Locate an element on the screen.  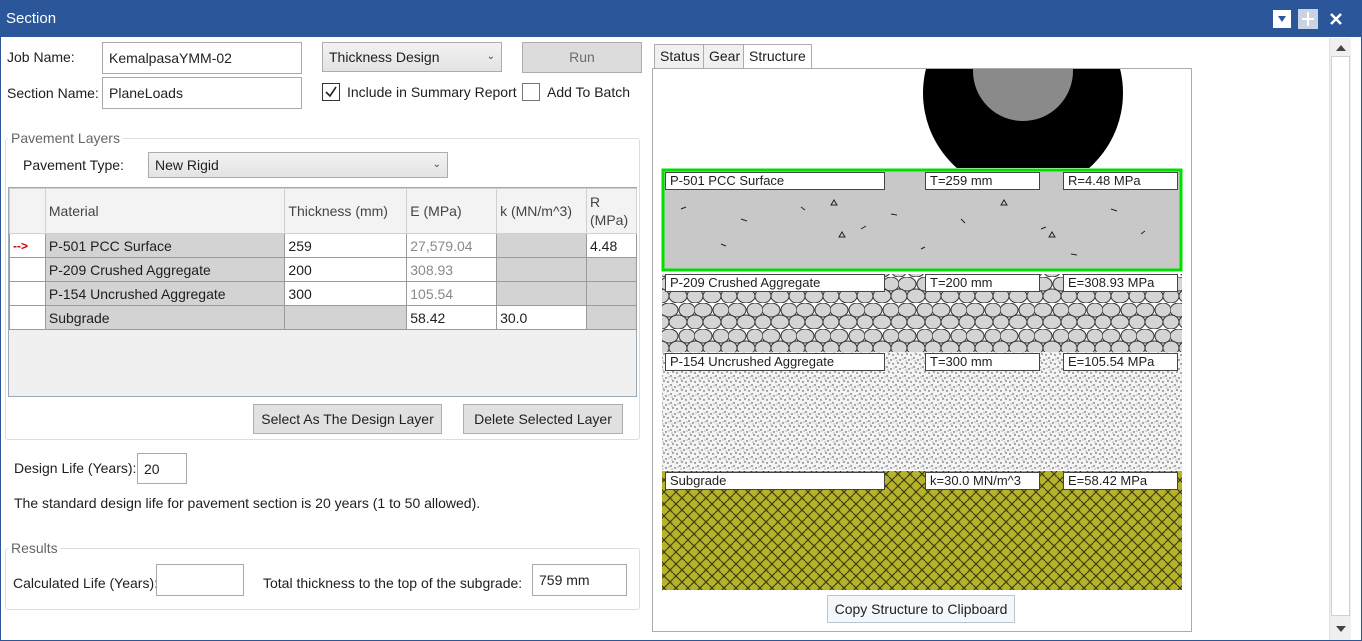
table-row: --> P-501 PCC Surface 259 27,579.04 4.48 is located at coordinates (323, 245).